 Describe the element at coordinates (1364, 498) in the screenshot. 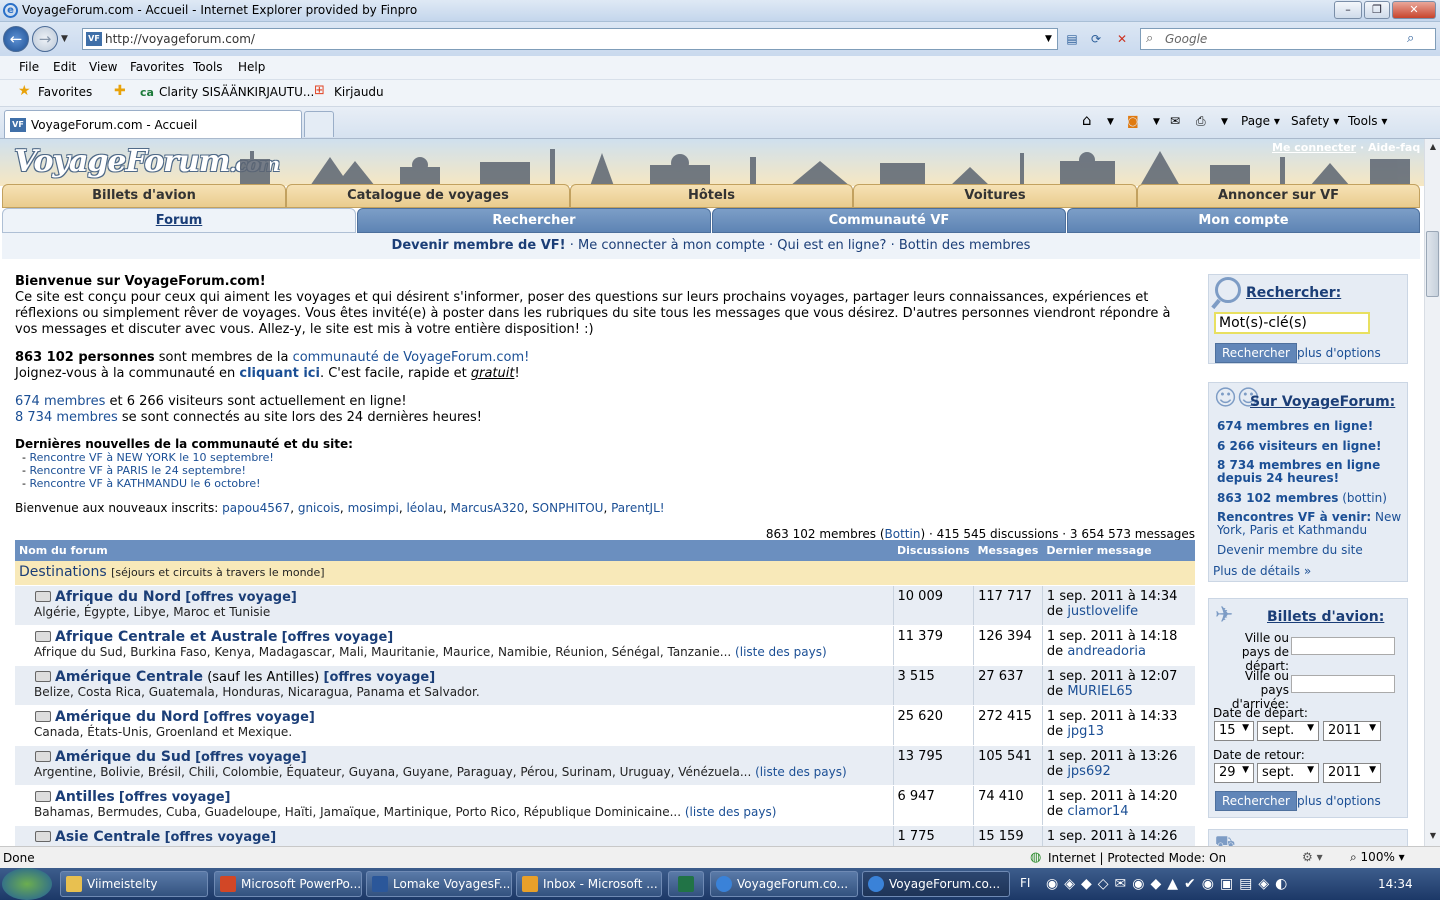

I see `about-bottin-link: (bottin)` at that location.